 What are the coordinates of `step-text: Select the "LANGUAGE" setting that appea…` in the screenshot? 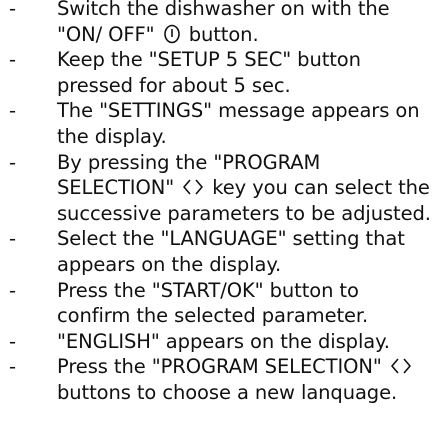 It's located at (231, 251).